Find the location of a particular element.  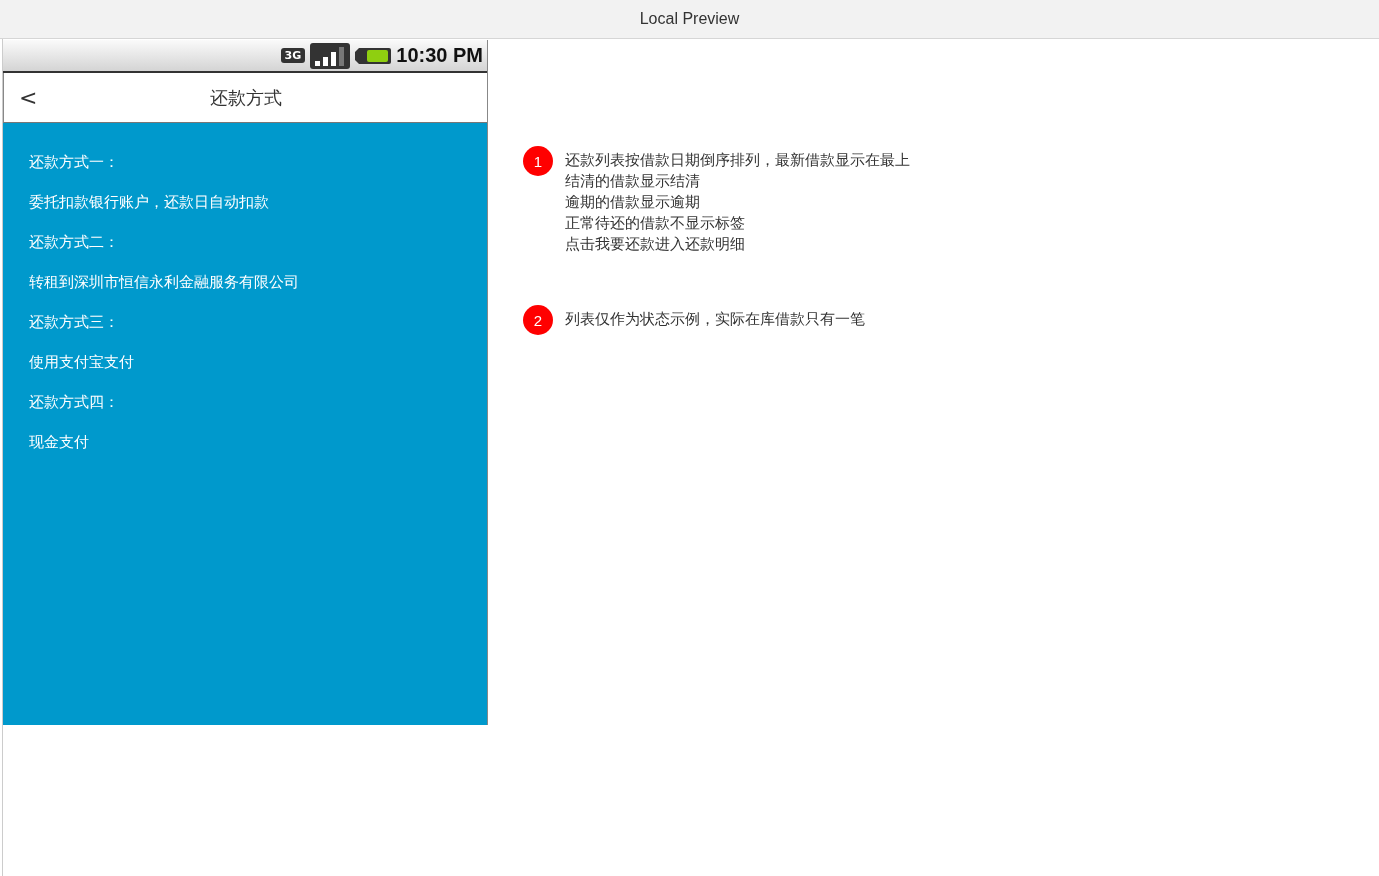

note-text: 逾期的借款显示逾期 is located at coordinates (633, 202).